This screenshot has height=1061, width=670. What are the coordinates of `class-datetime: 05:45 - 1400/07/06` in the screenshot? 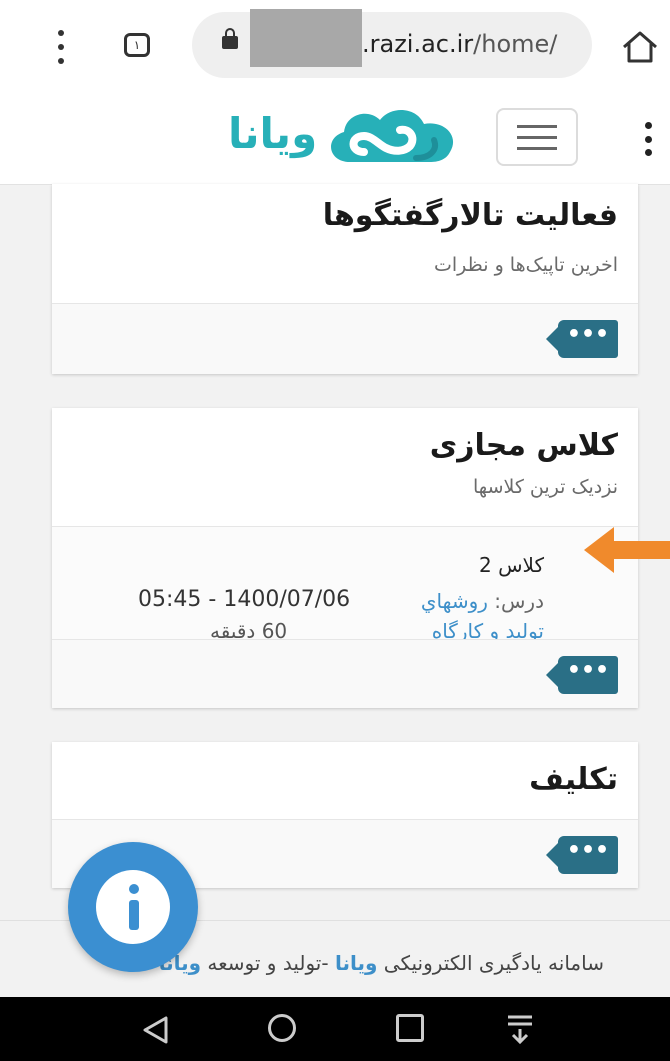 It's located at (244, 599).